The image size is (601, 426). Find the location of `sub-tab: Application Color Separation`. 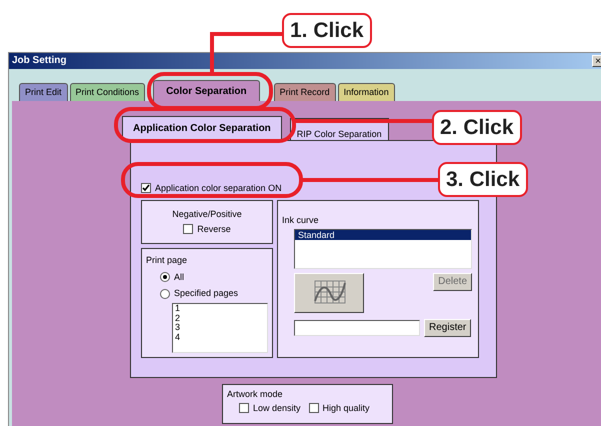

sub-tab: Application Color Separation is located at coordinates (202, 128).